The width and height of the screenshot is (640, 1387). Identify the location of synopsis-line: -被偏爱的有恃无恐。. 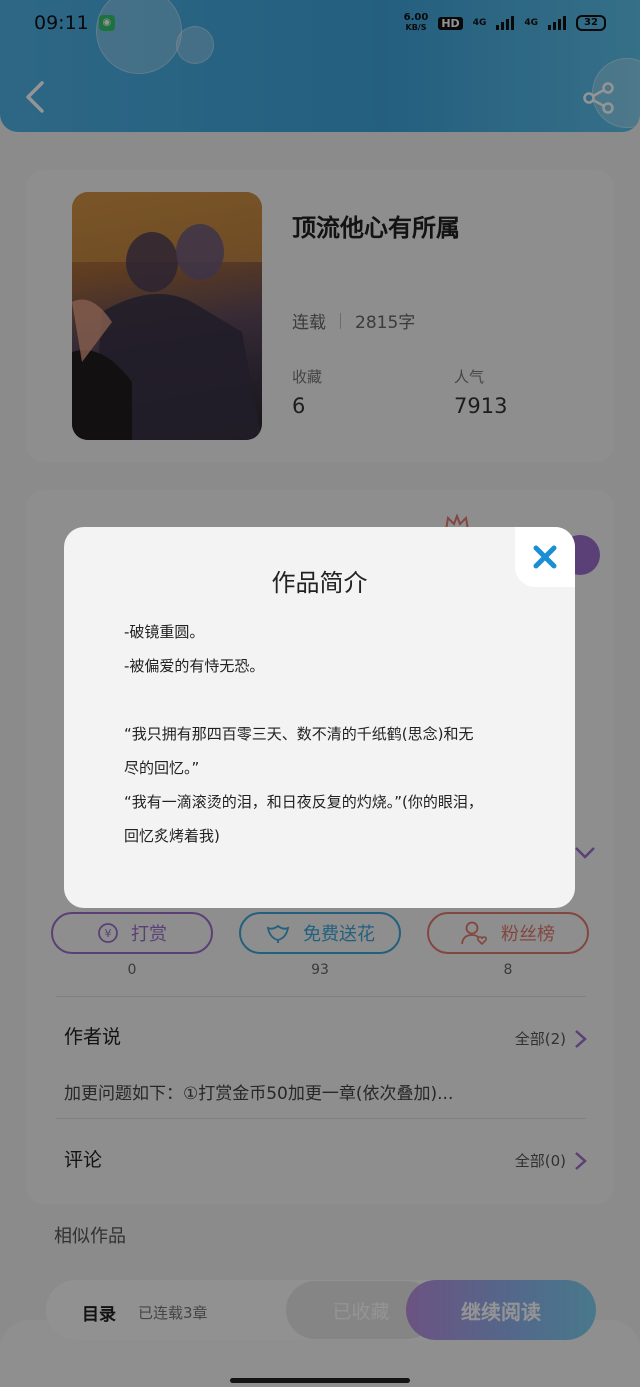
(194, 666).